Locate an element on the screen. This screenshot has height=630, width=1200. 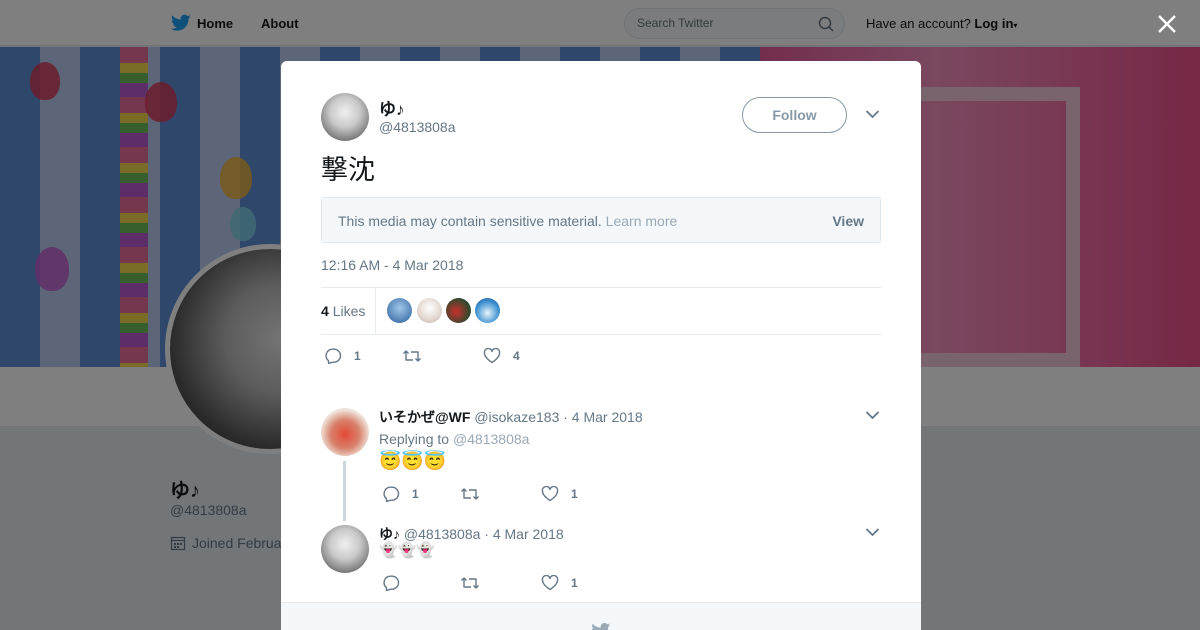
thread-line is located at coordinates (344, 491).